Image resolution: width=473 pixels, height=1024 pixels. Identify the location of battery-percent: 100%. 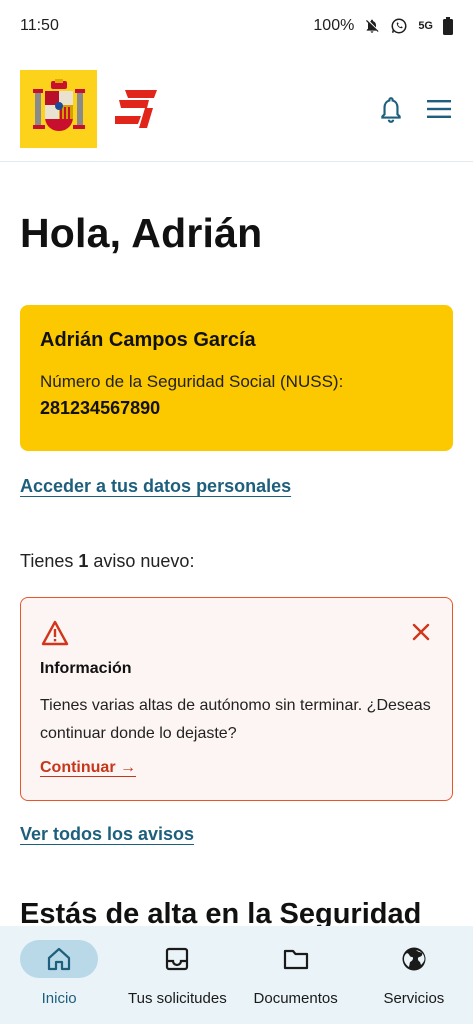
(334, 25).